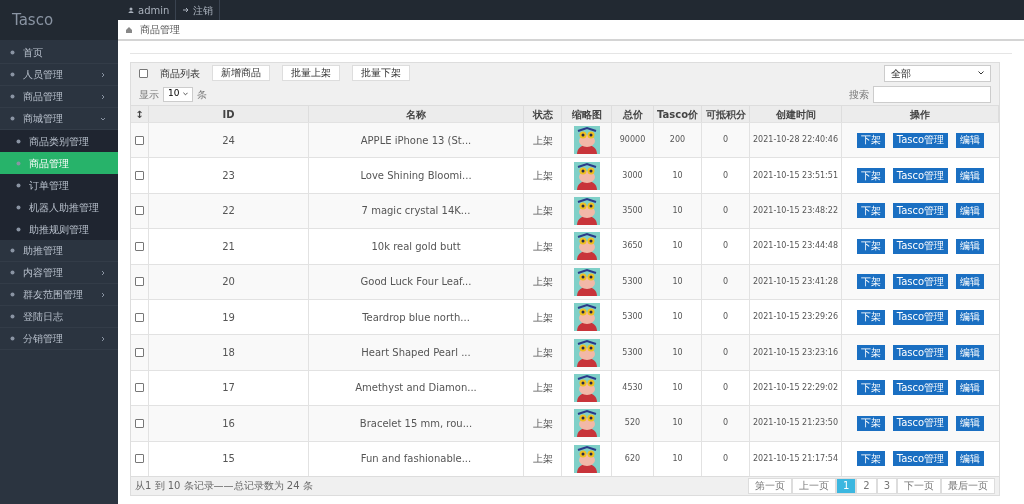 The width and height of the screenshot is (1024, 504). Describe the element at coordinates (59, 229) in the screenshot. I see `sidebar-item: 助推规则管理` at that location.